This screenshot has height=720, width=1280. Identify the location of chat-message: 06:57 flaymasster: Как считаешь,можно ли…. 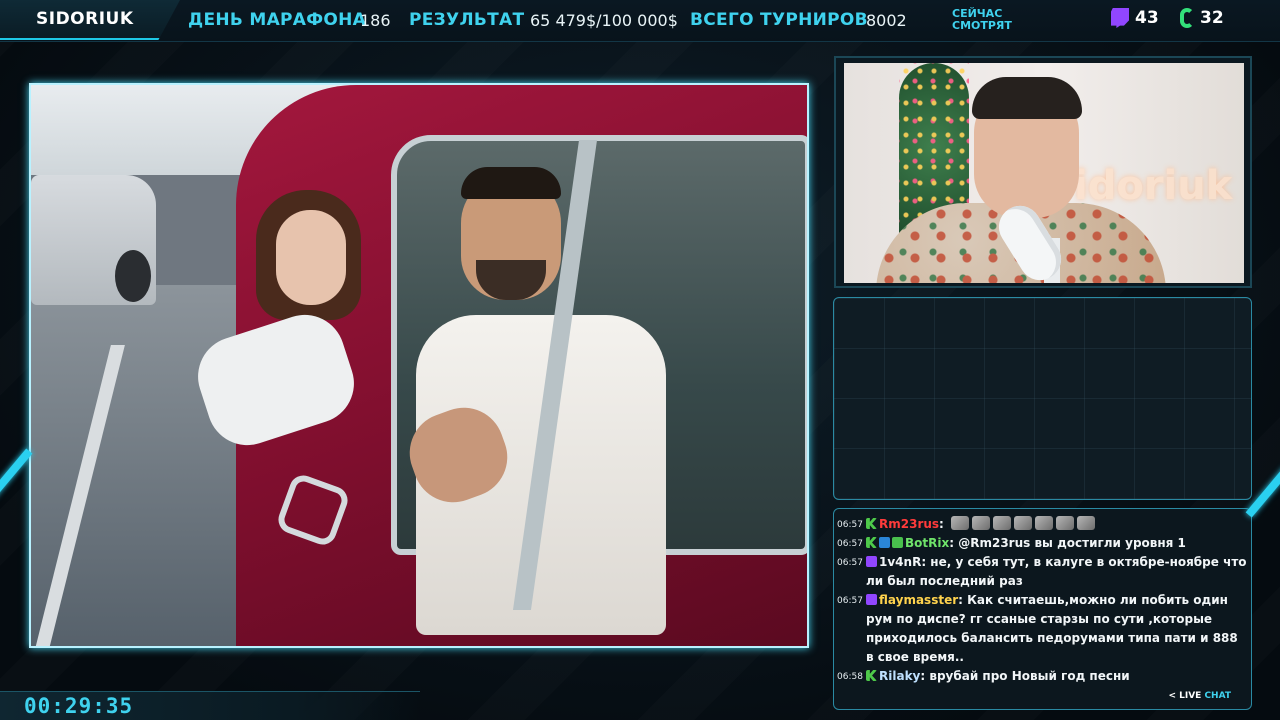
(1037, 628).